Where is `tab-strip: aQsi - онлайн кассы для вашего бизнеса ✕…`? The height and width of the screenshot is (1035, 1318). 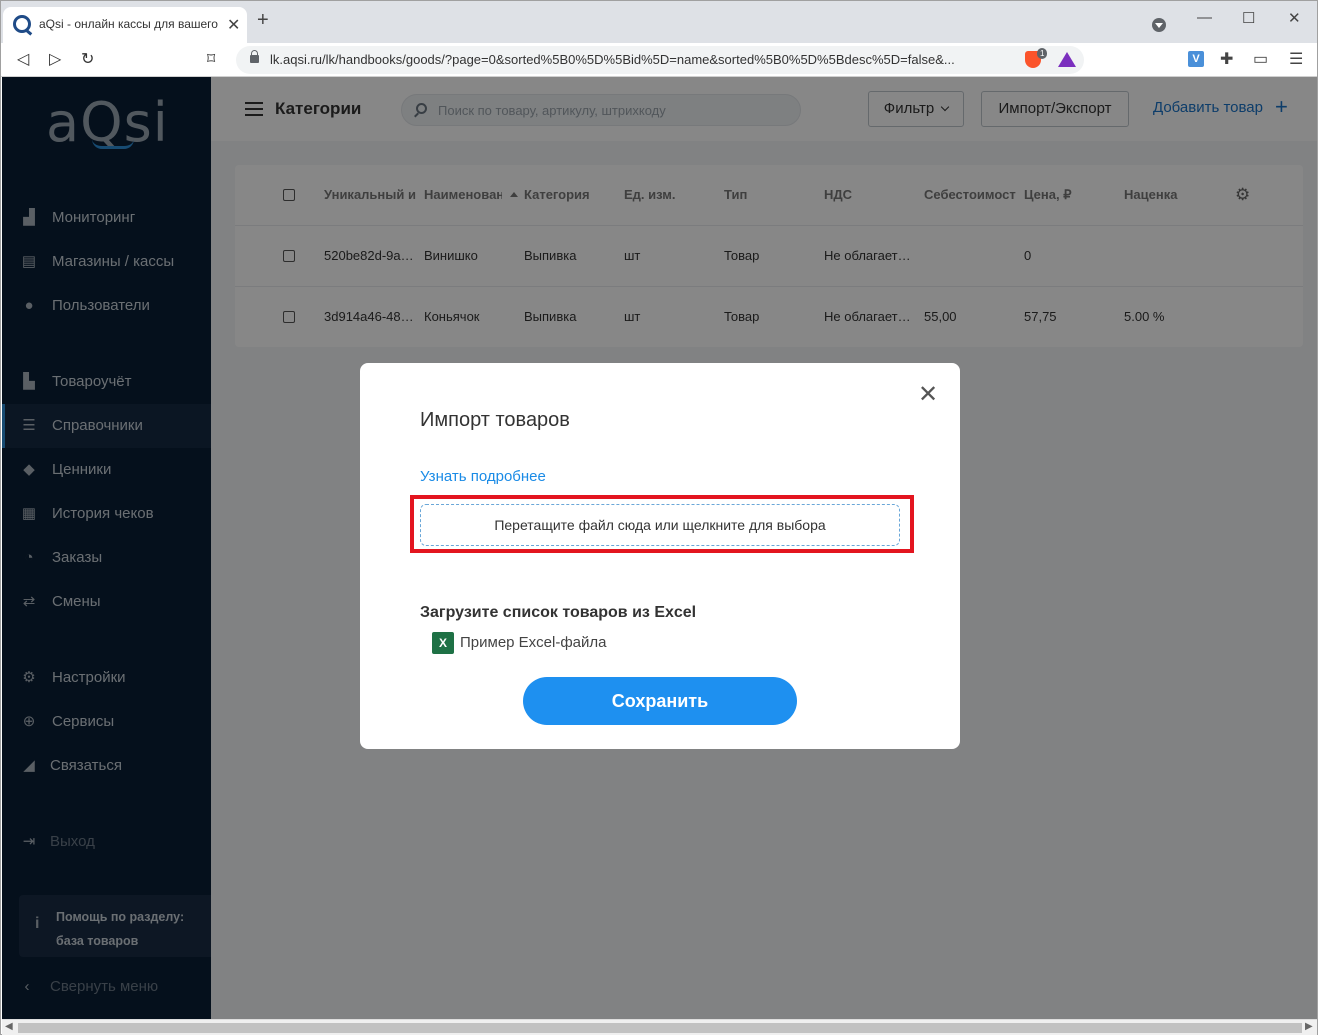
tab-strip: aQsi - онлайн кассы для вашего бизнеса ✕… is located at coordinates (659, 22).